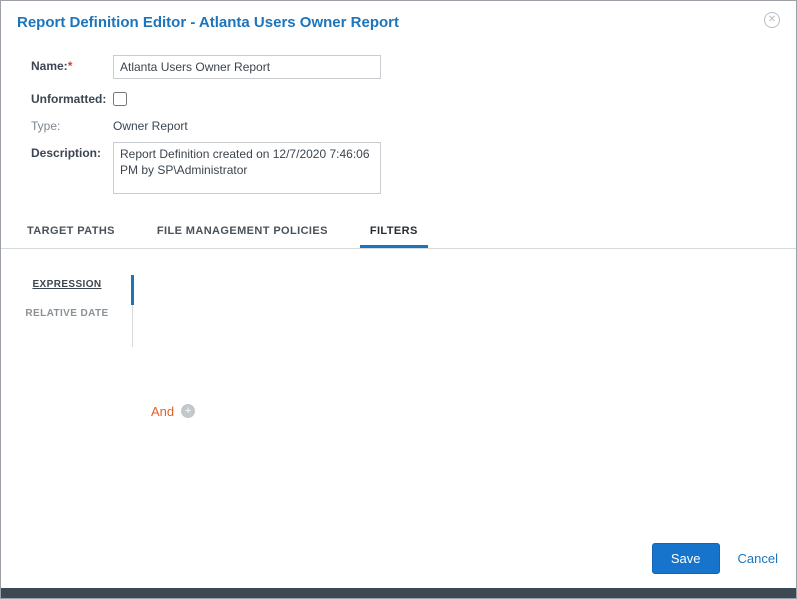  I want to click on save-button: Save, so click(685, 558).